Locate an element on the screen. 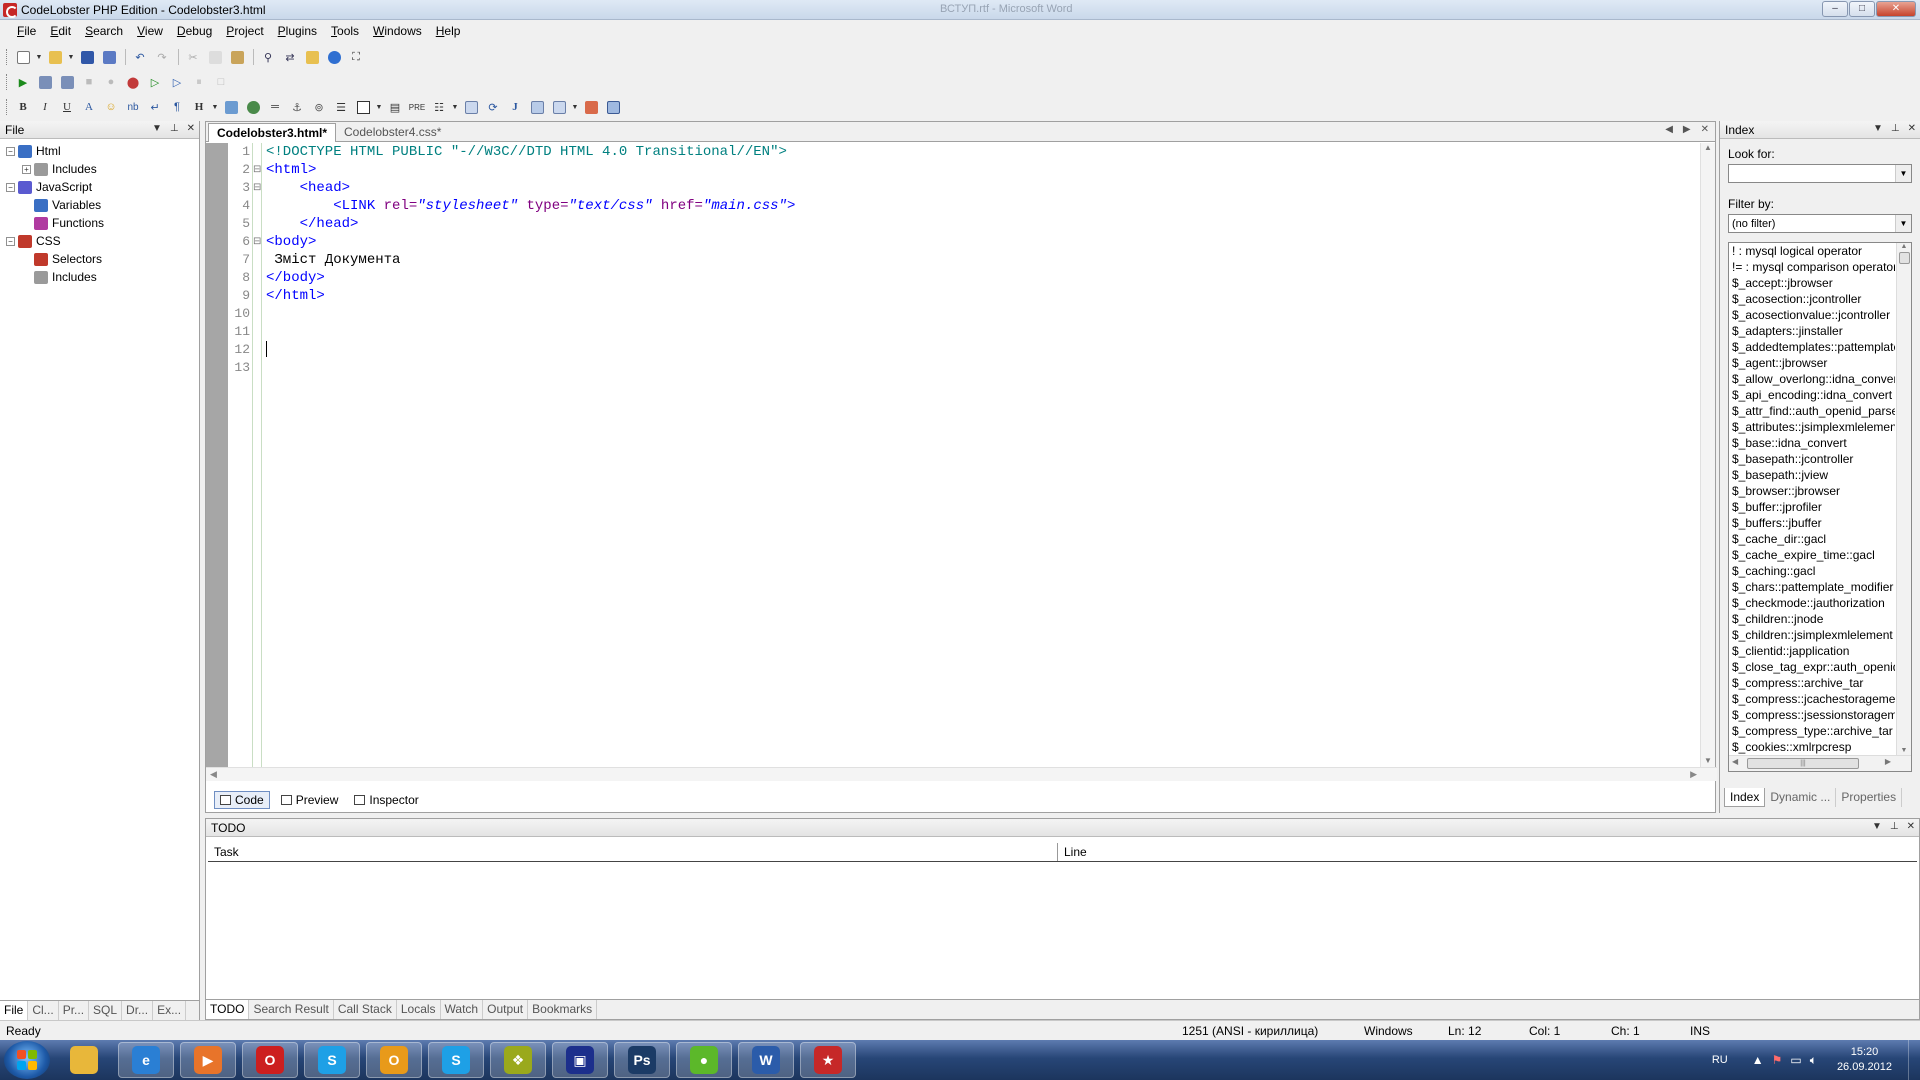 This screenshot has height=1080, width=1920. italic-button: I is located at coordinates (45, 107).